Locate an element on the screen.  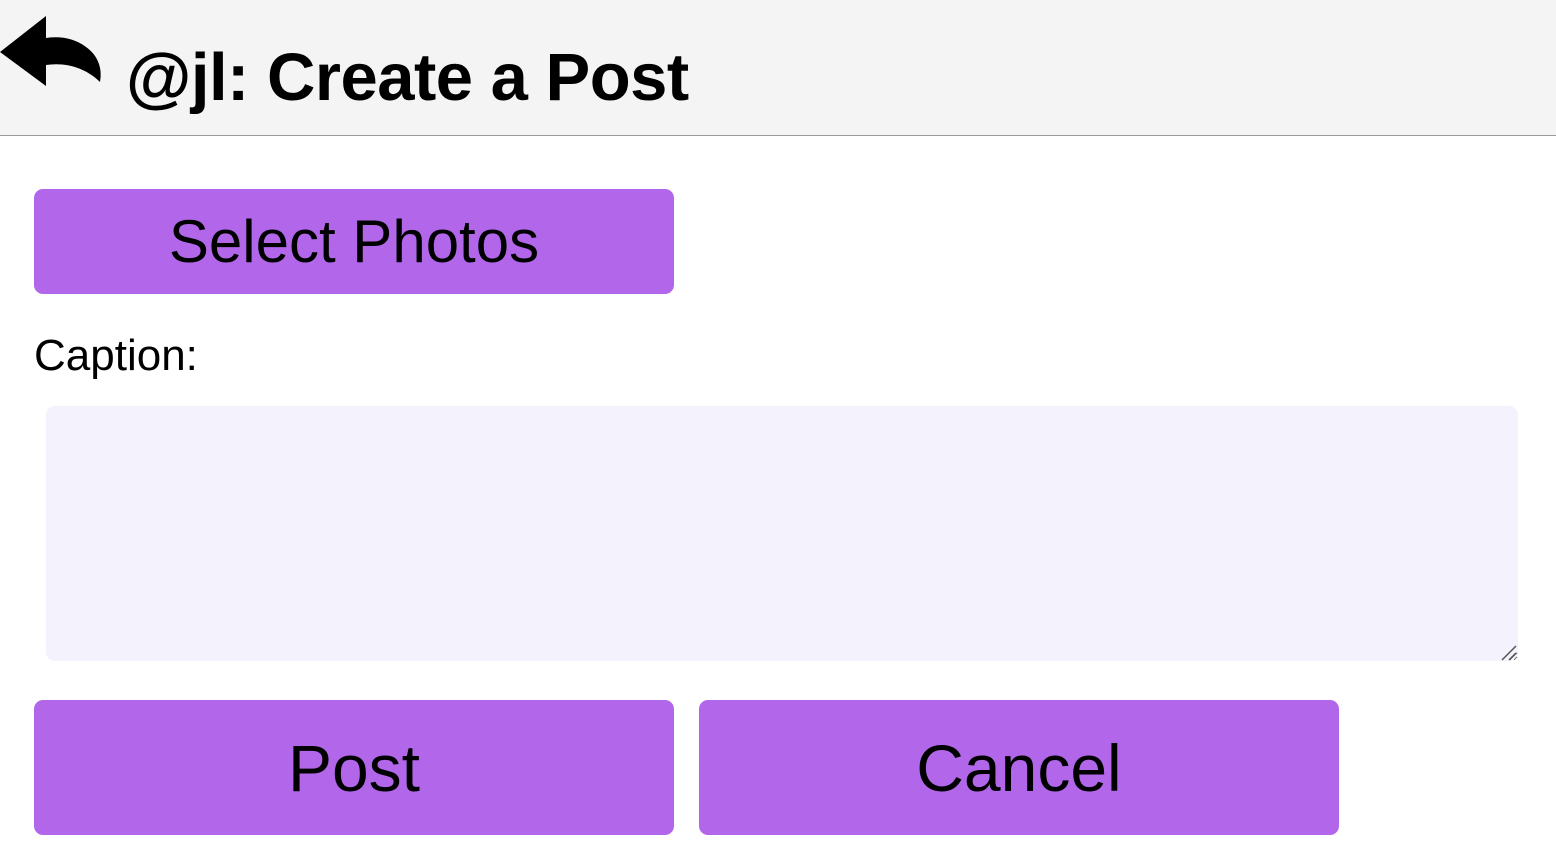
back-button is located at coordinates (53, 52).